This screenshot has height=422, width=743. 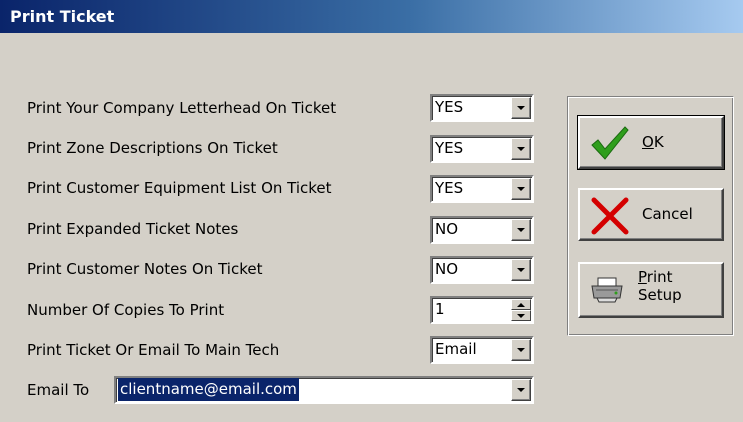 I want to click on ok-button: OK, so click(x=651, y=142).